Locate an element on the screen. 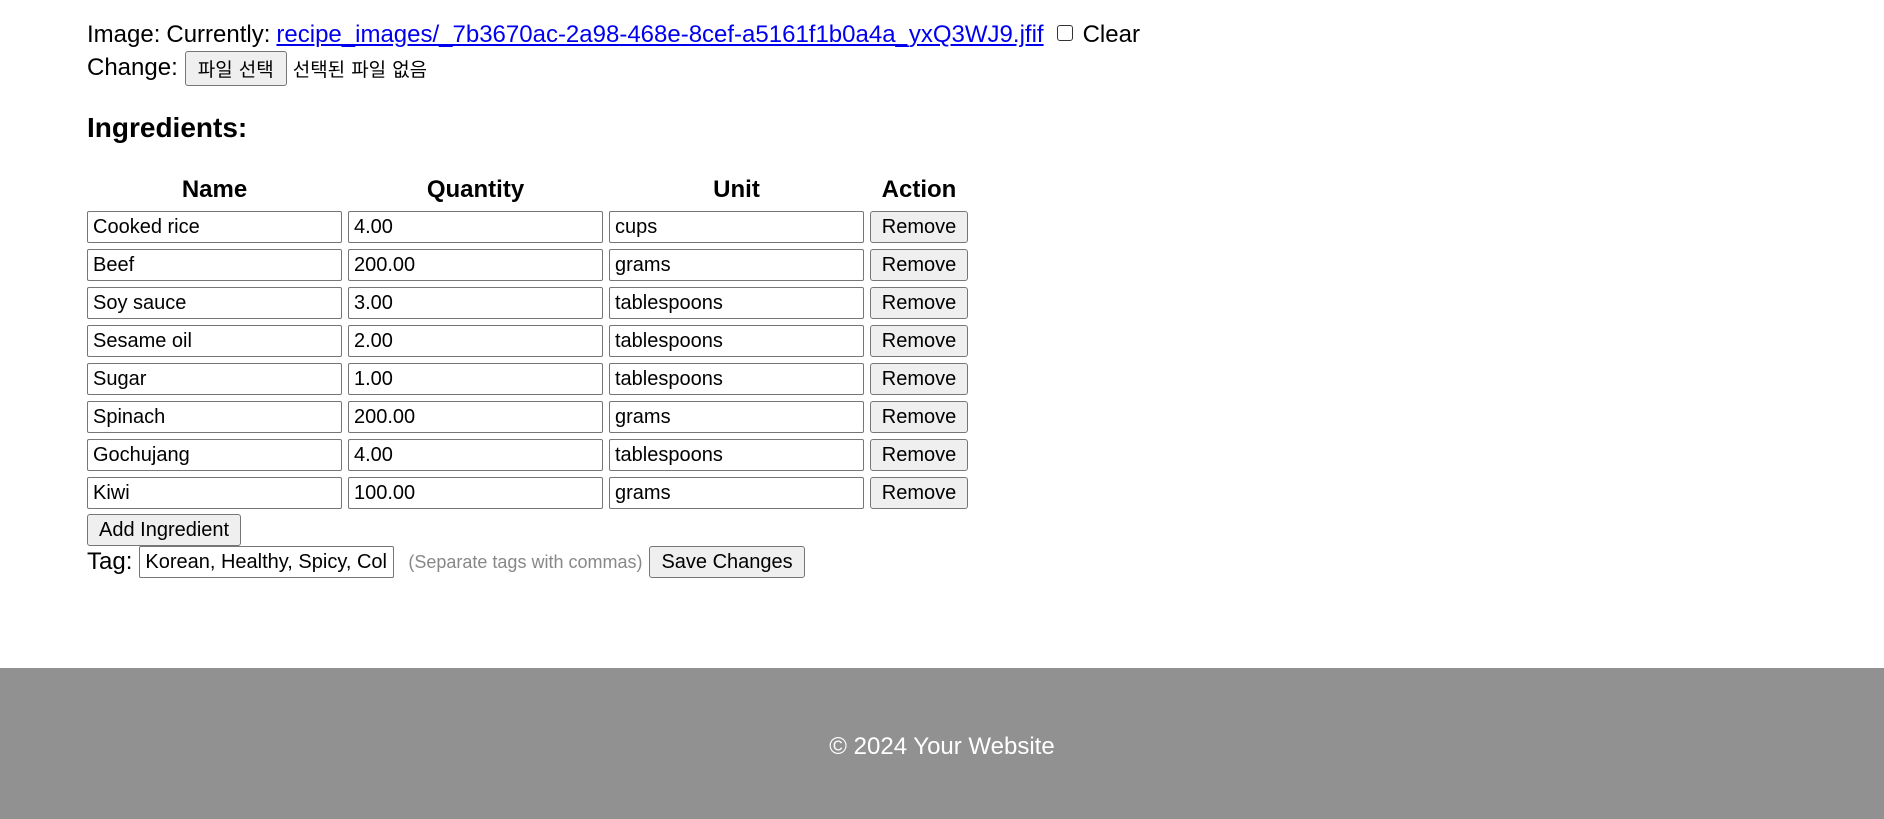 The width and height of the screenshot is (1884, 819). ingredient-row: Gochujang 4.00 tablespoons Remove is located at coordinates (527, 455).